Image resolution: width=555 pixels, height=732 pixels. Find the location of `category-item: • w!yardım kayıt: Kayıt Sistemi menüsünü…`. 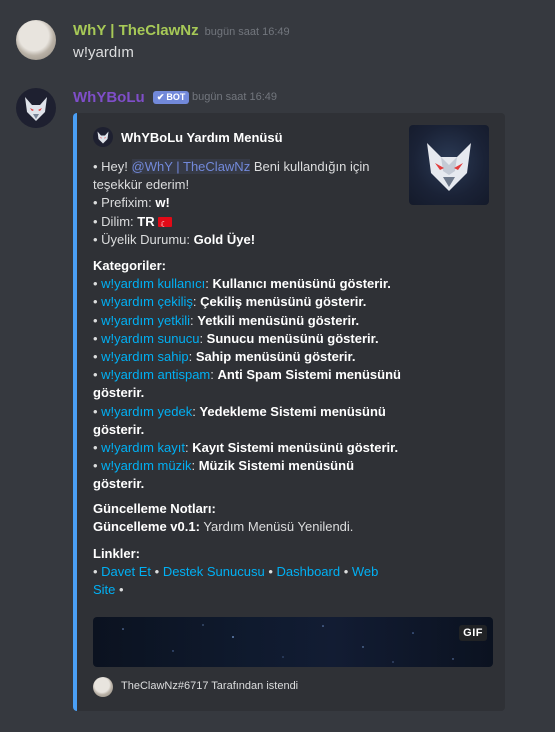

category-item: • w!yardım kayıt: Kayıt Sistemi menüsünü… is located at coordinates (246, 448).